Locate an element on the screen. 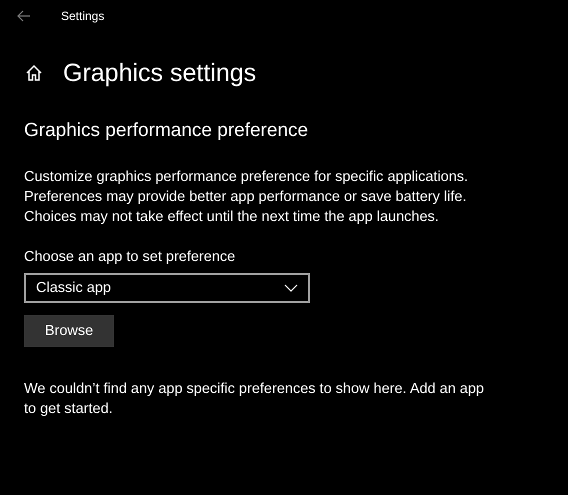 The width and height of the screenshot is (568, 495). section-heading: Graphics performance preference is located at coordinates (167, 131).